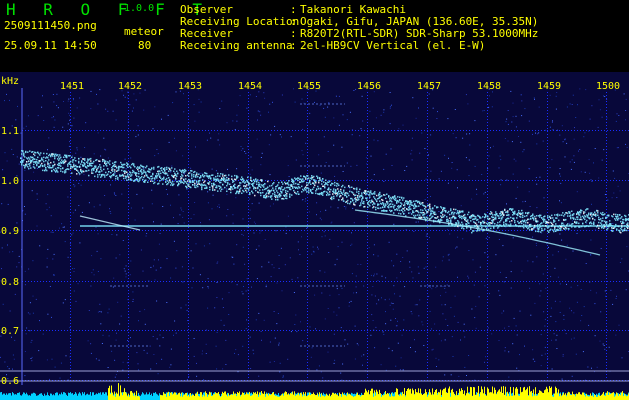 This screenshot has height=400, width=629. Describe the element at coordinates (250, 86) in the screenshot. I see `x-tick-label: 1454` at that location.